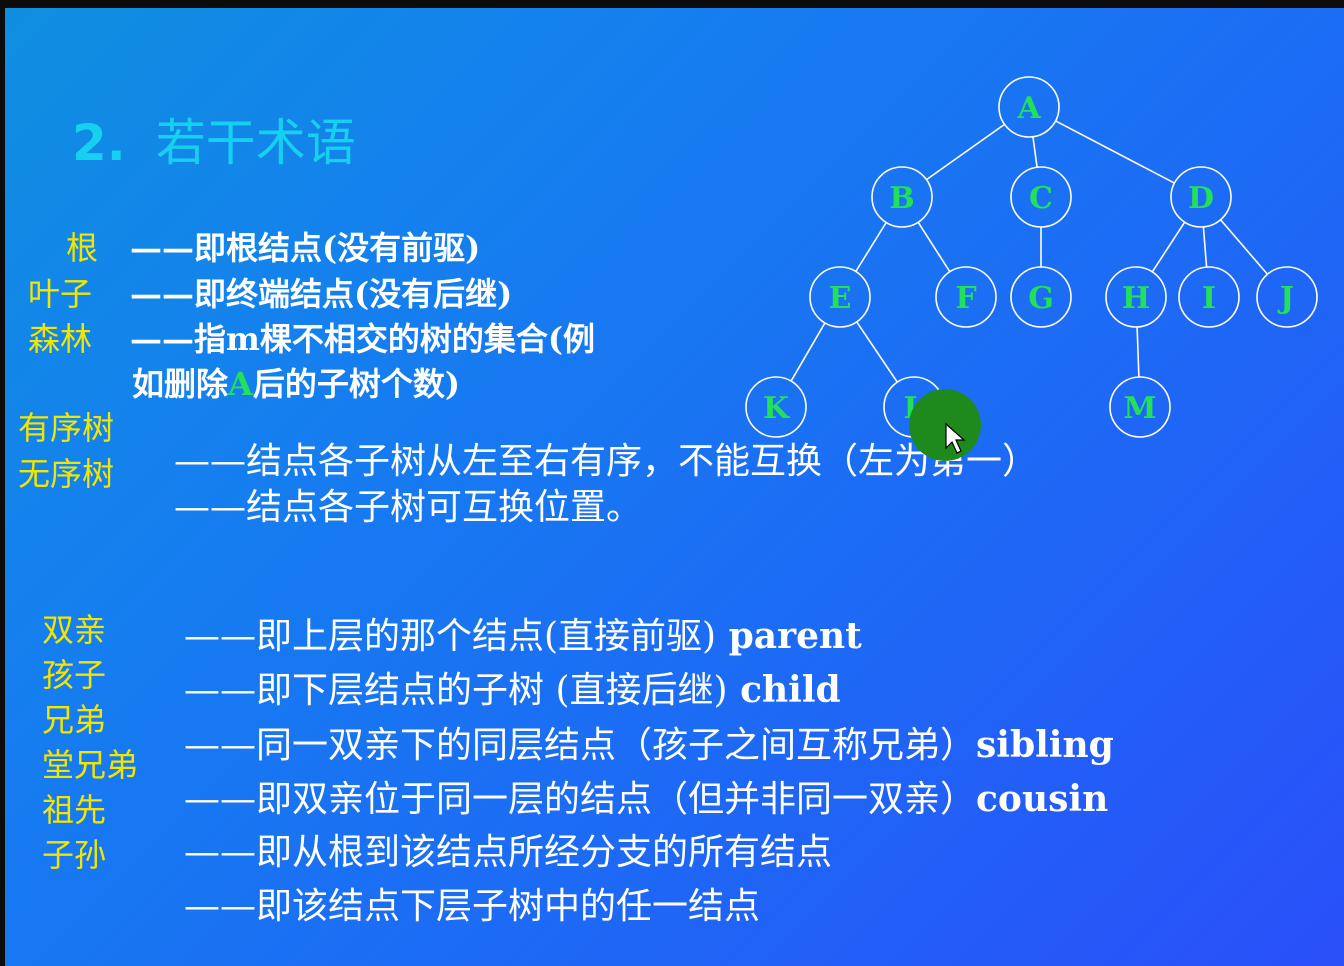 Image resolution: width=1344 pixels, height=966 pixels. What do you see at coordinates (808, 352) in the screenshot?
I see `tree-edge-e-k` at bounding box center [808, 352].